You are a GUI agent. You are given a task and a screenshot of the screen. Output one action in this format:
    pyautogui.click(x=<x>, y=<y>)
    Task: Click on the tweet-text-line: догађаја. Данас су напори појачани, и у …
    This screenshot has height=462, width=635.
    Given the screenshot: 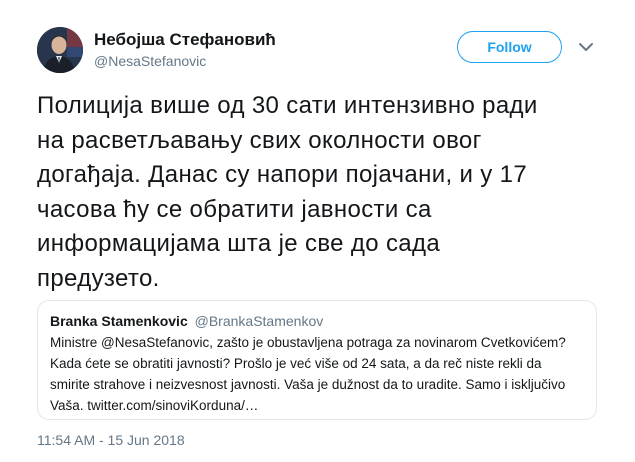 What is the action you would take?
    pyautogui.click(x=282, y=174)
    